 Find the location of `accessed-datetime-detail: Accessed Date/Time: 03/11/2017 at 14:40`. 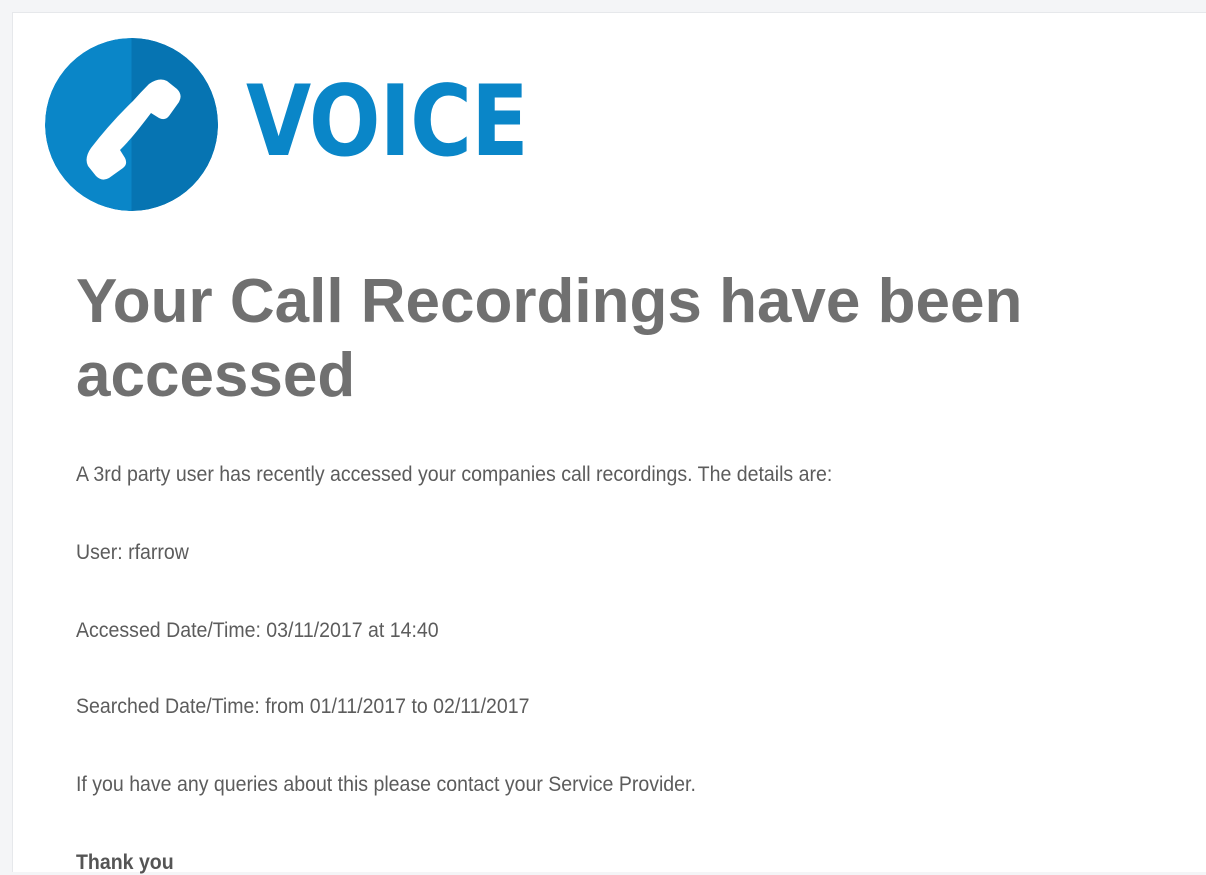

accessed-datetime-detail: Accessed Date/Time: 03/11/2017 at 14:40 is located at coordinates (257, 630).